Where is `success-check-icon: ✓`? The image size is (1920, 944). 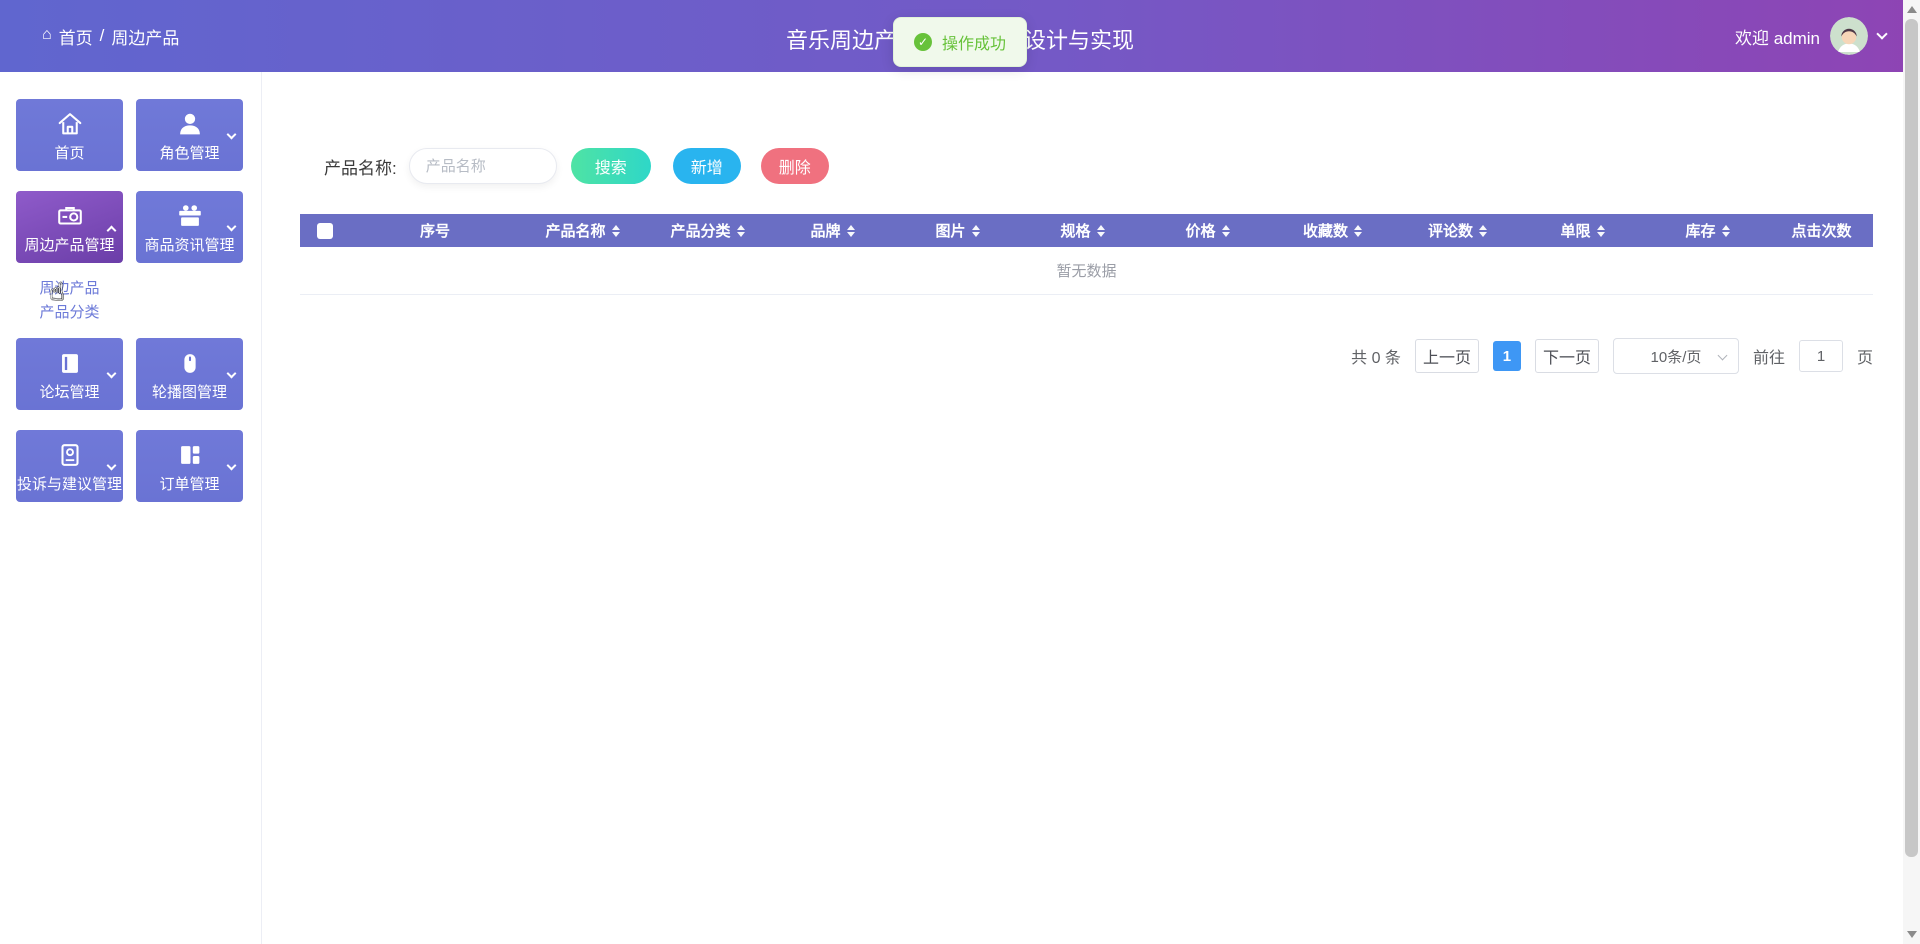 success-check-icon: ✓ is located at coordinates (922, 42).